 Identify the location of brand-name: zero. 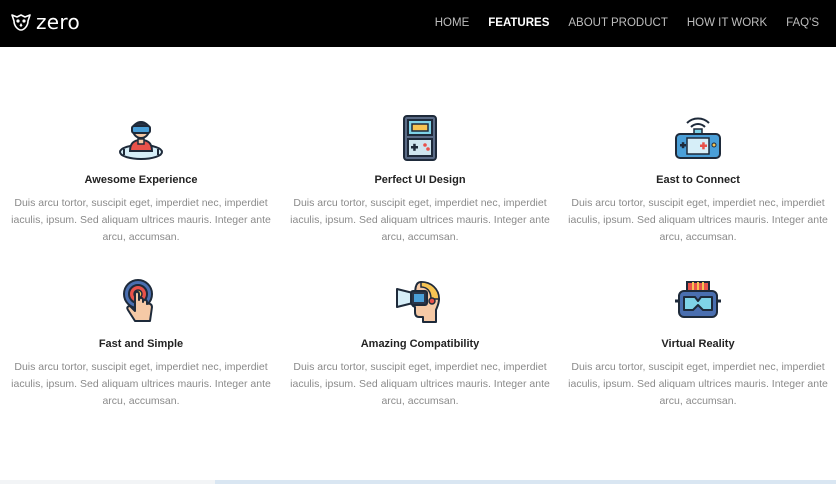
(58, 22).